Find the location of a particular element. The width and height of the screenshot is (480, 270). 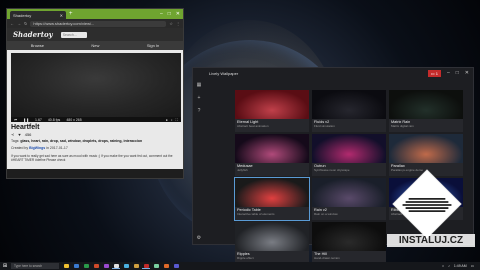

wallpaper-card: Outrun Synthwave neon cityscape is located at coordinates (349, 155).